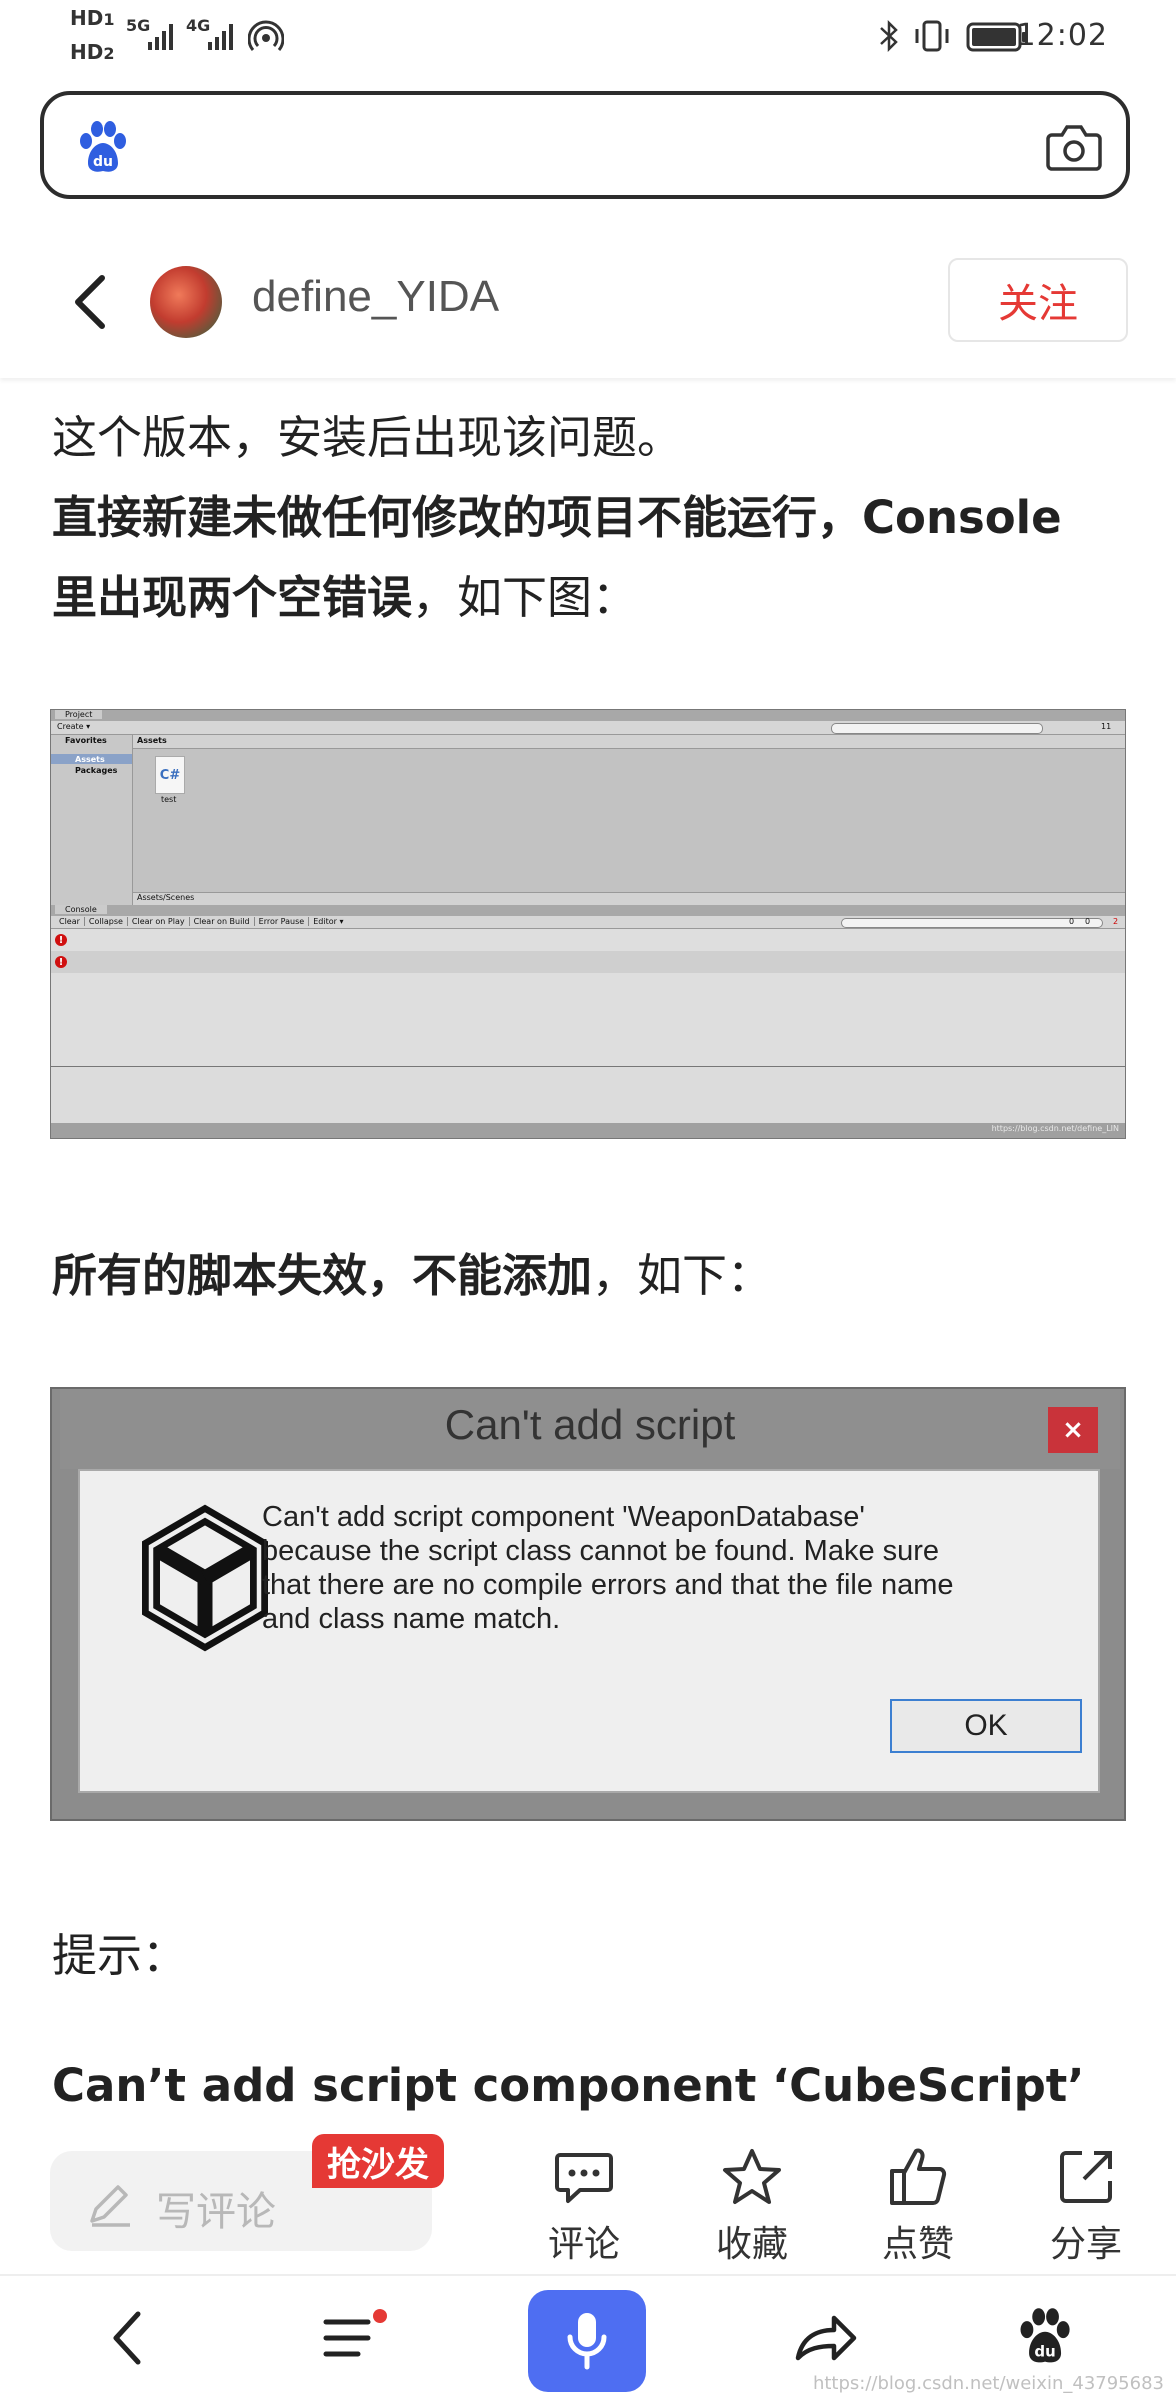 The width and height of the screenshot is (1176, 2402). I want to click on camera-icon, so click(1074, 147).